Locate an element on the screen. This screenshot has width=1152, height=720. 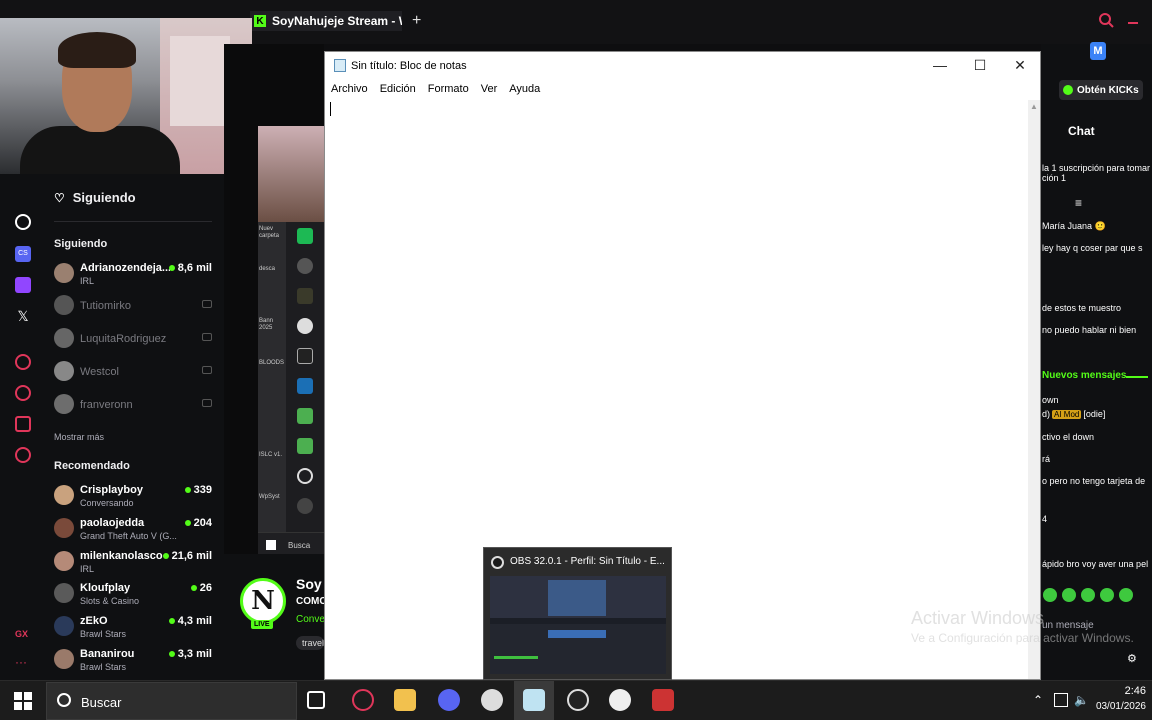
chat-input: un mensaje is located at coordinates (1068, 625).